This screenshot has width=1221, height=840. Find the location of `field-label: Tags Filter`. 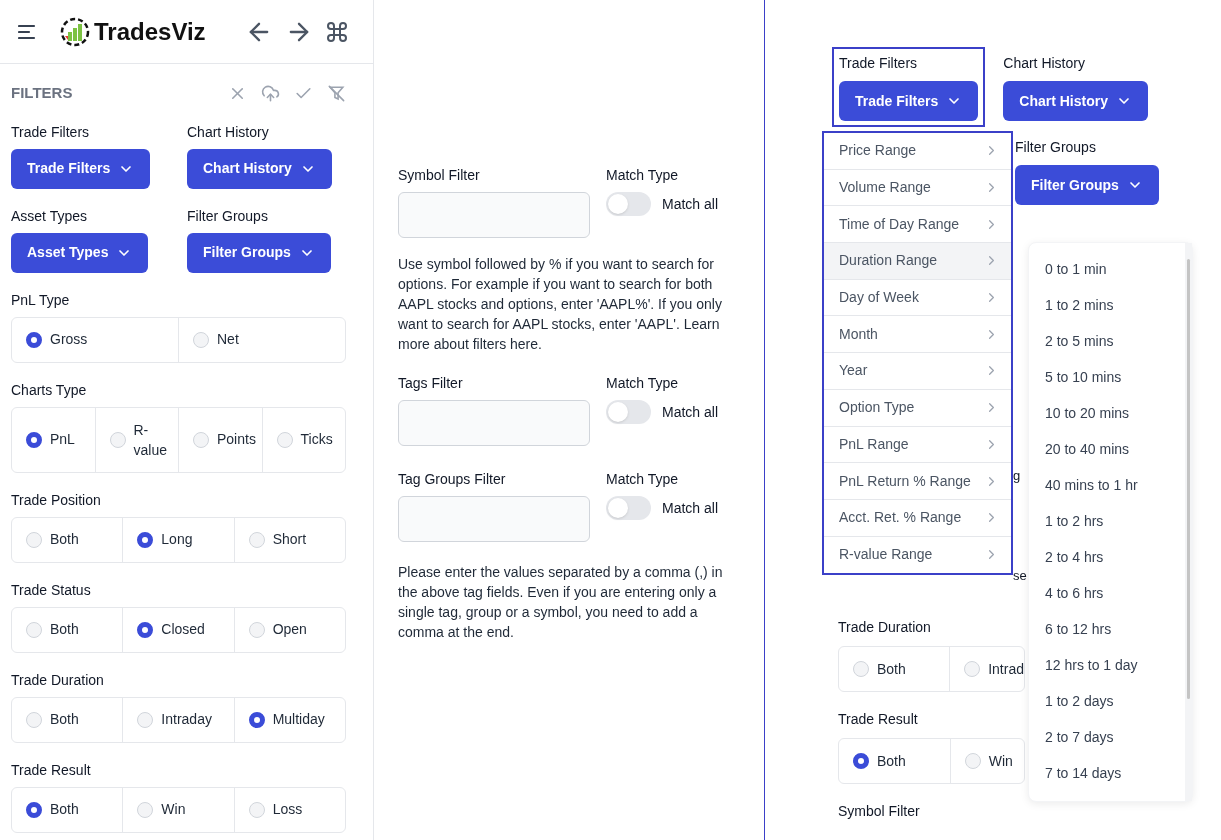

field-label: Tags Filter is located at coordinates (431, 383).